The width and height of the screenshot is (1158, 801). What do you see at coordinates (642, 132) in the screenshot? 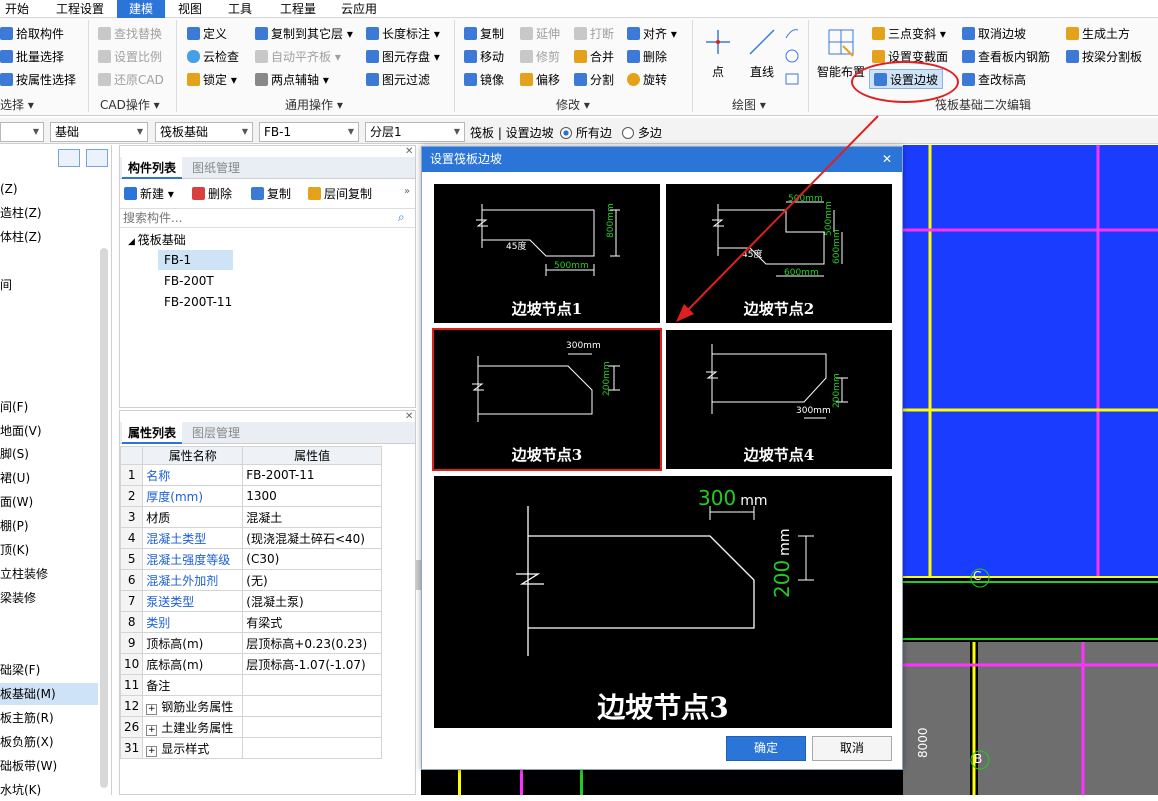
I see `multi-edges-radio: 多边` at bounding box center [642, 132].